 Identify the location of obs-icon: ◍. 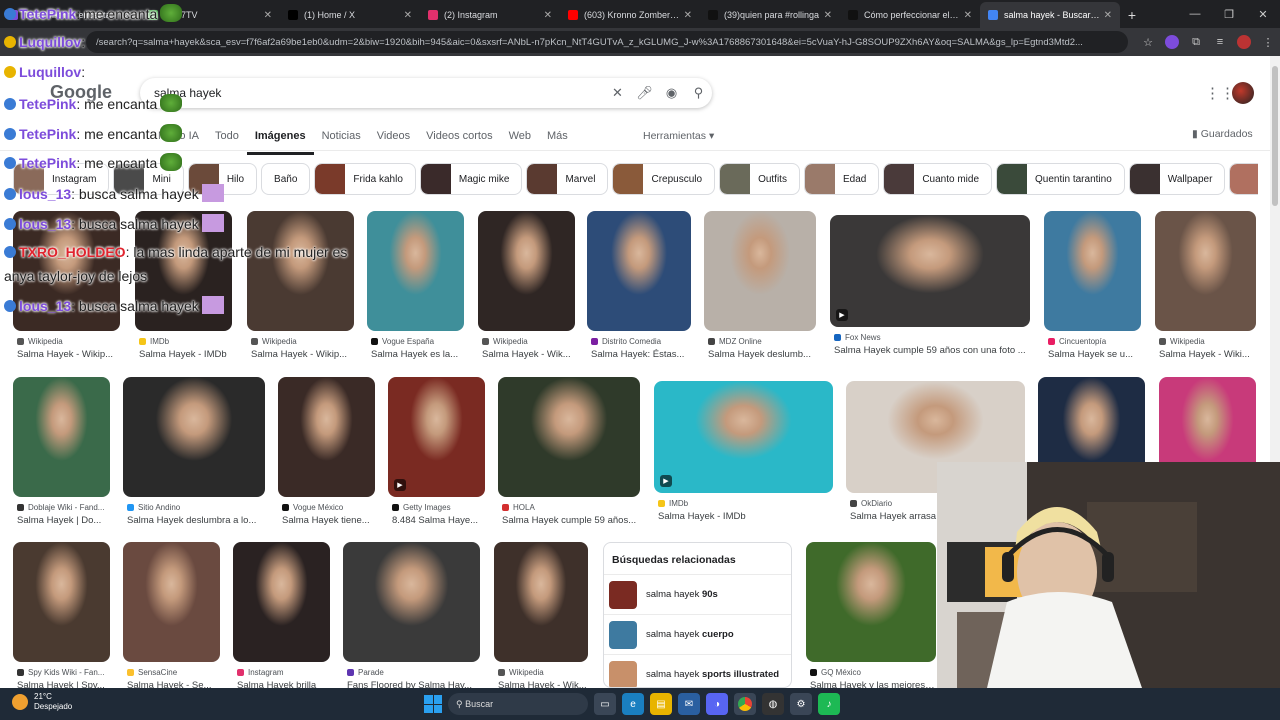
(773, 704).